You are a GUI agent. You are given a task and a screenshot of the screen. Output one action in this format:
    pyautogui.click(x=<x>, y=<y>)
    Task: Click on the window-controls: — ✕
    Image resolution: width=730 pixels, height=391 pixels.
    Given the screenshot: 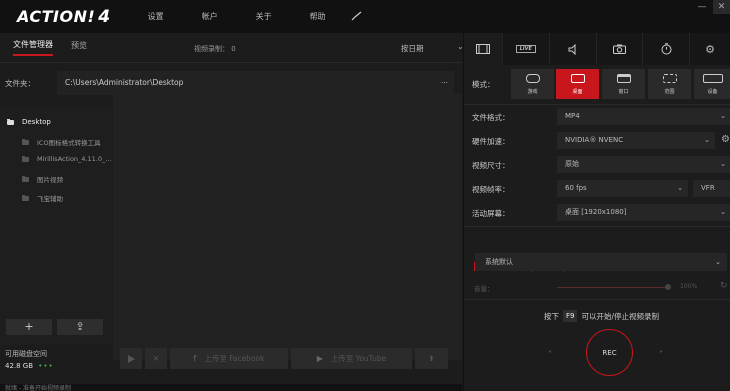 What is the action you would take?
    pyautogui.click(x=710, y=7)
    